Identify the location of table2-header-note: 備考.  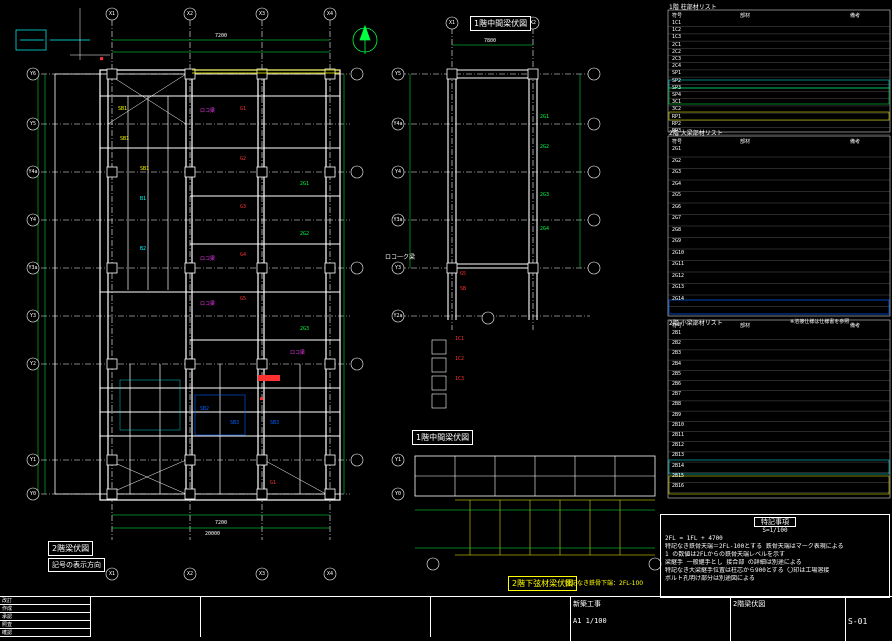
(855, 142).